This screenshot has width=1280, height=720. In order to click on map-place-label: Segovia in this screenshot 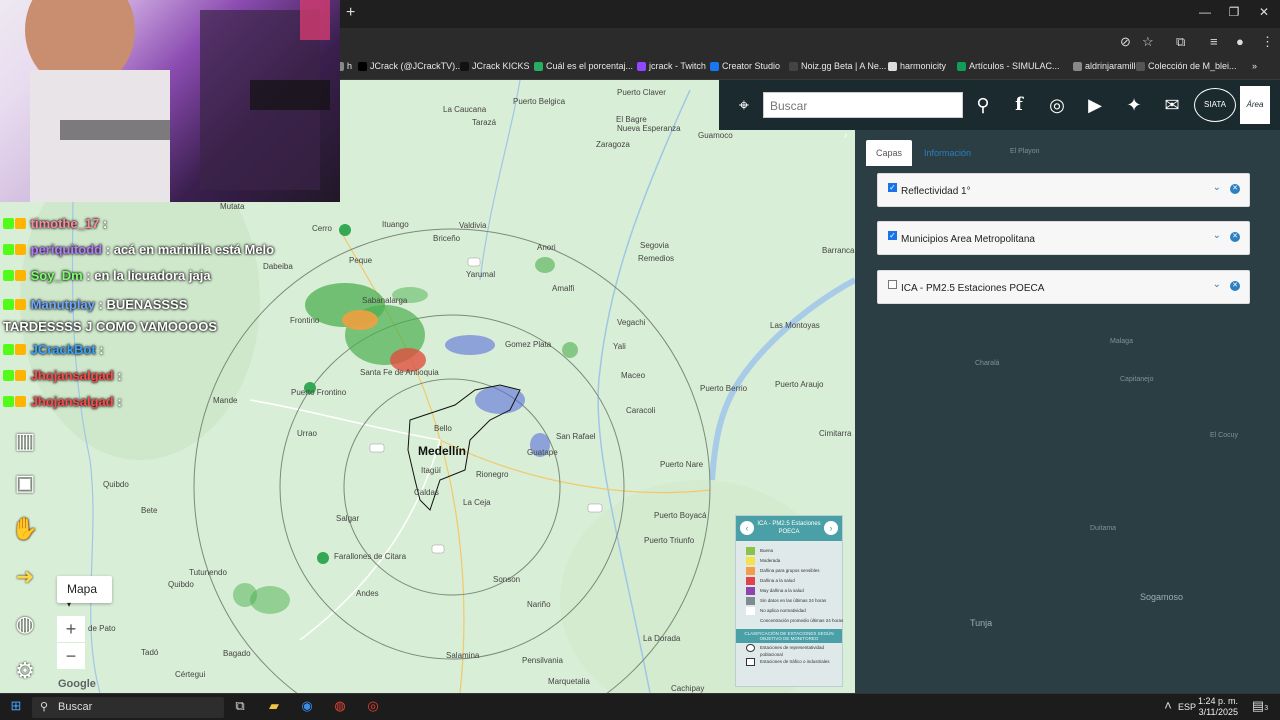, I will do `click(654, 245)`.